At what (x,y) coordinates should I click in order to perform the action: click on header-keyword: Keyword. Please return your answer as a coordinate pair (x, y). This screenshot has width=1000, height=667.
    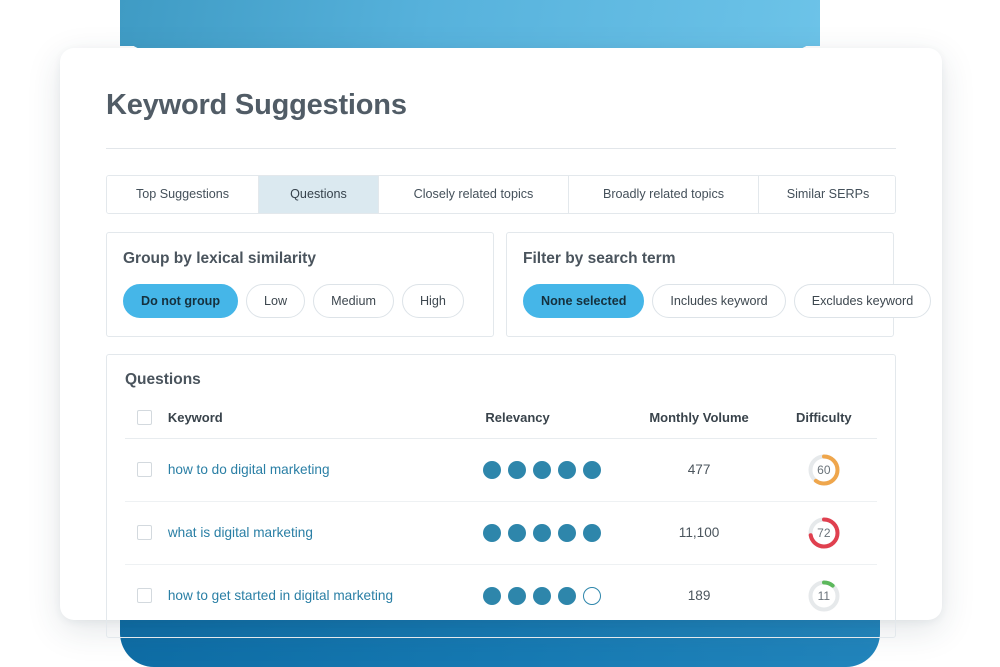
    Looking at the image, I should click on (323, 417).